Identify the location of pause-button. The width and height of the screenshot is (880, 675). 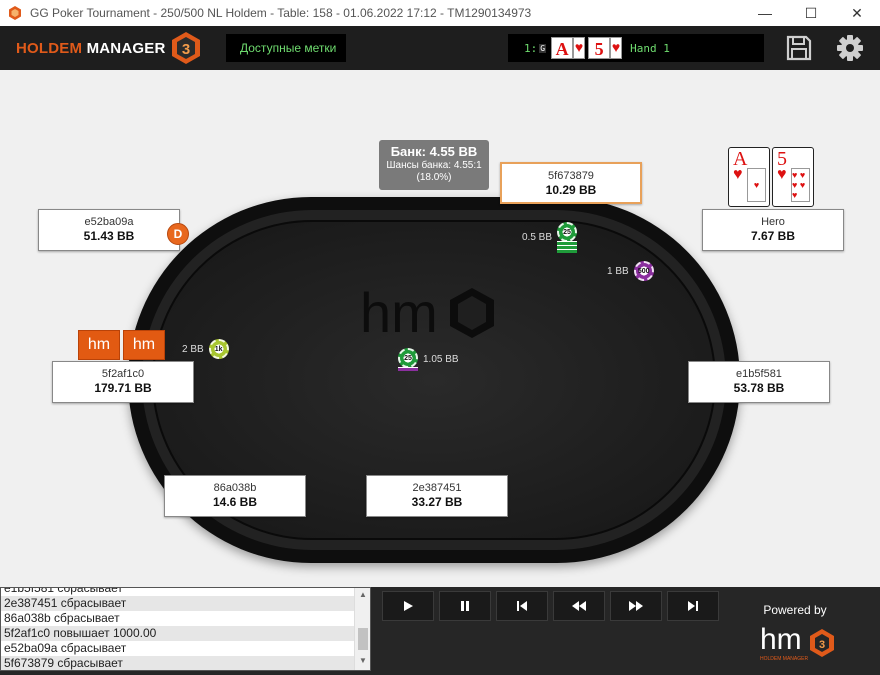
(465, 606).